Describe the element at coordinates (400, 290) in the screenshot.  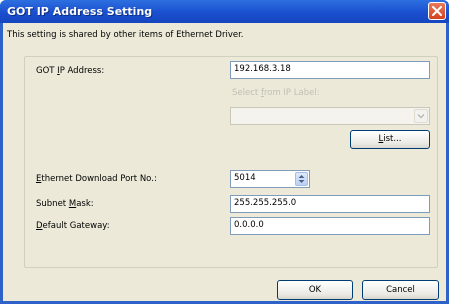
I see `cancel-button: Cancel` at that location.